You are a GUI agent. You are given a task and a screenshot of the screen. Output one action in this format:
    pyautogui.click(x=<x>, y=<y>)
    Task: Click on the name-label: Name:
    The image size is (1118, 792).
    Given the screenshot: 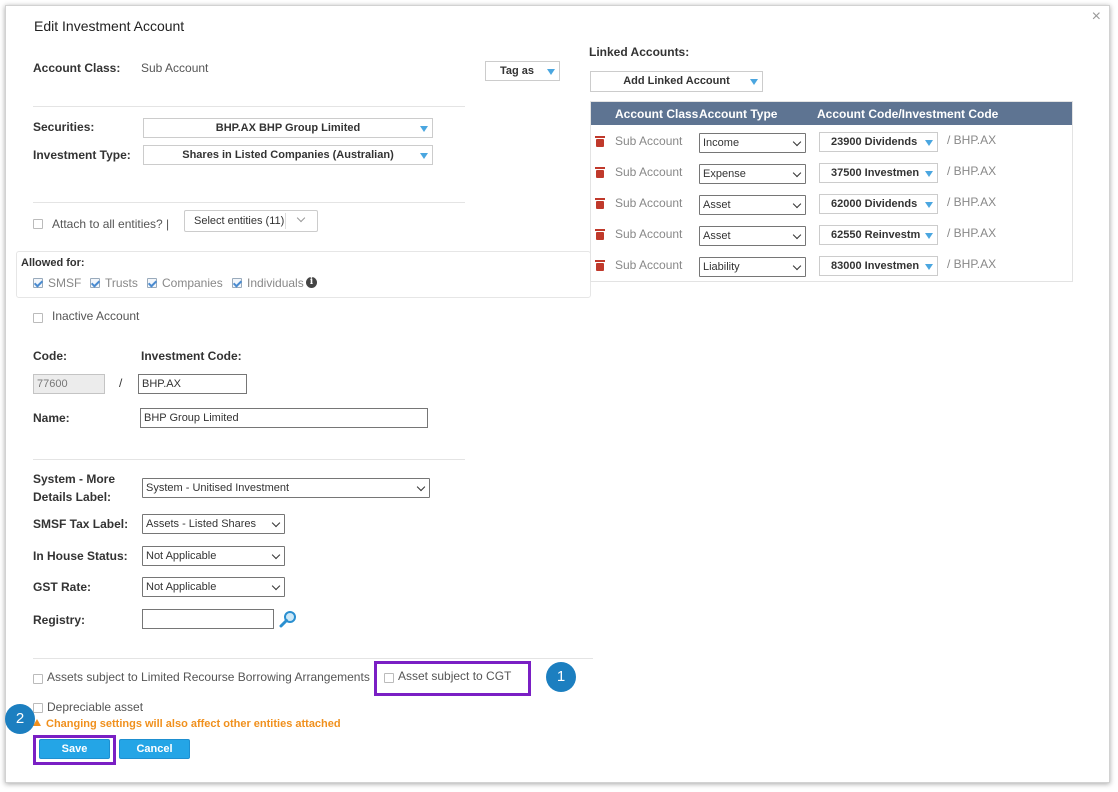 What is the action you would take?
    pyautogui.click(x=51, y=418)
    